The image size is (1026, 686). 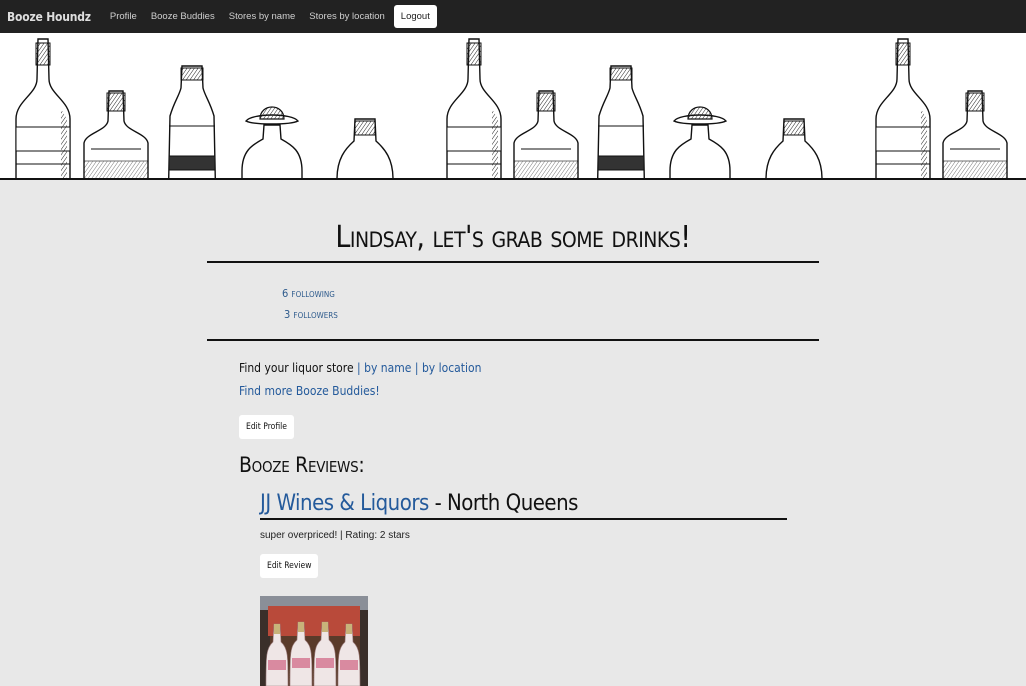 I want to click on find-buddies-link: Find more Booze Buddies!, so click(x=309, y=391).